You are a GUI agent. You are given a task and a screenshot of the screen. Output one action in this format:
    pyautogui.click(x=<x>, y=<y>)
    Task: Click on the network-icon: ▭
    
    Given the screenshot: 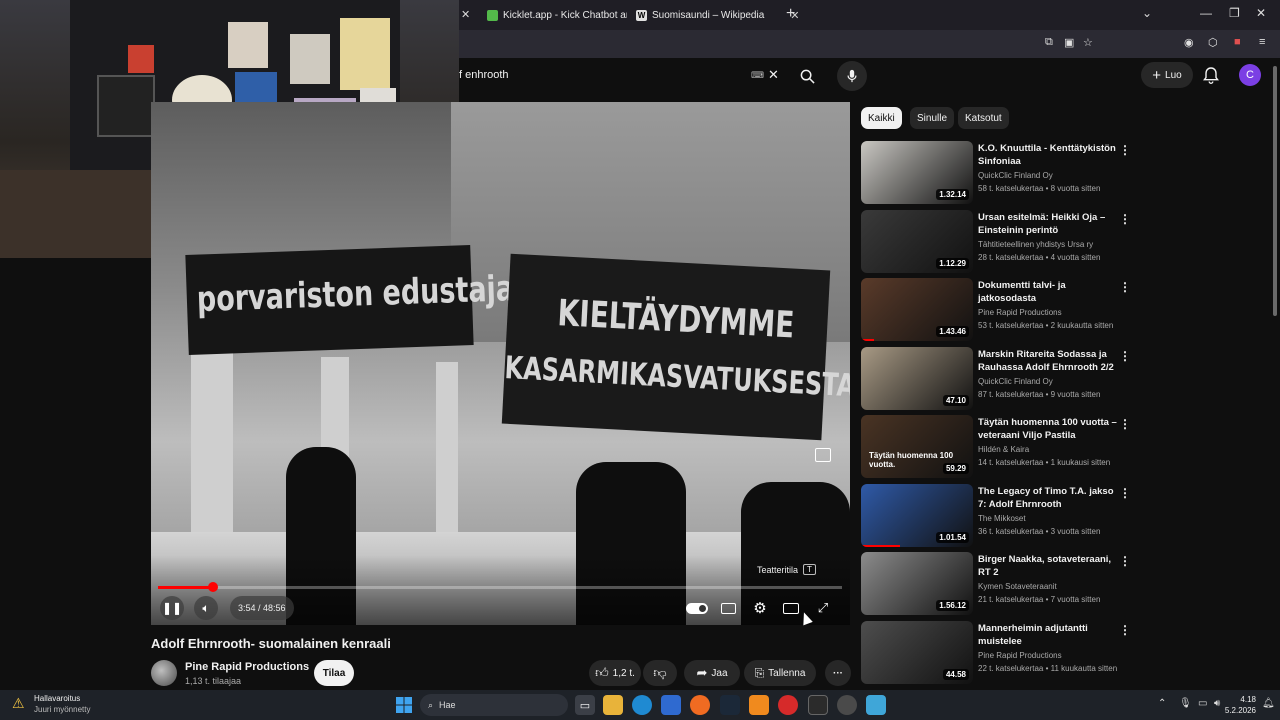 What is the action you would take?
    pyautogui.click(x=1202, y=703)
    